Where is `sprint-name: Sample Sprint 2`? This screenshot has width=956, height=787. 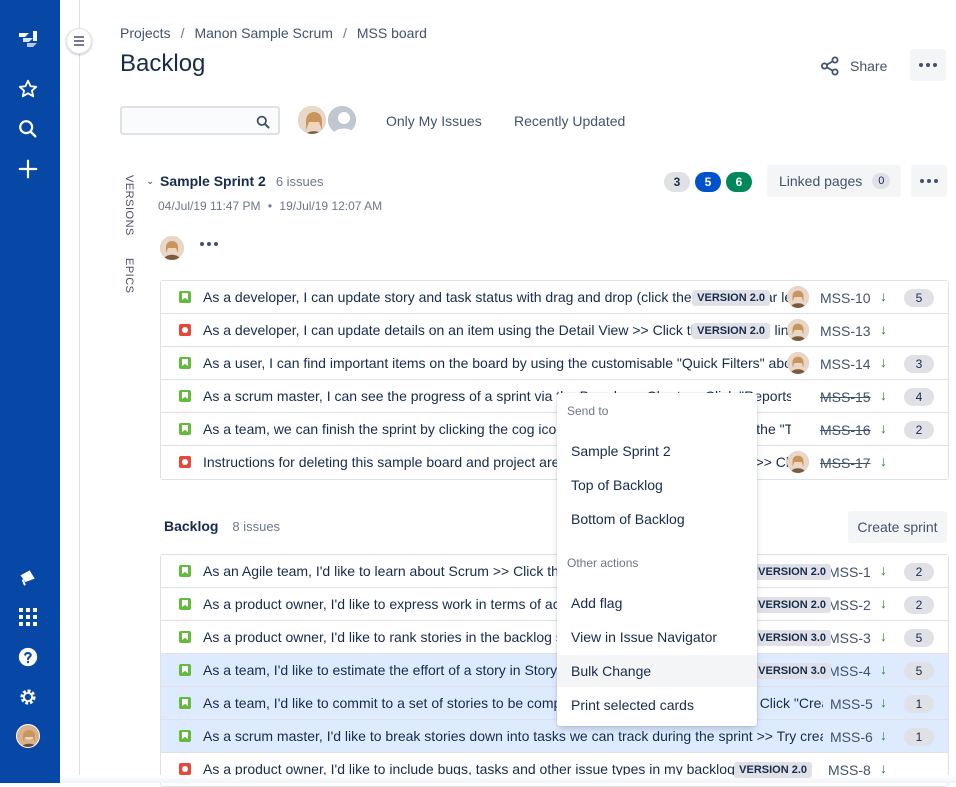
sprint-name: Sample Sprint 2 is located at coordinates (213, 181).